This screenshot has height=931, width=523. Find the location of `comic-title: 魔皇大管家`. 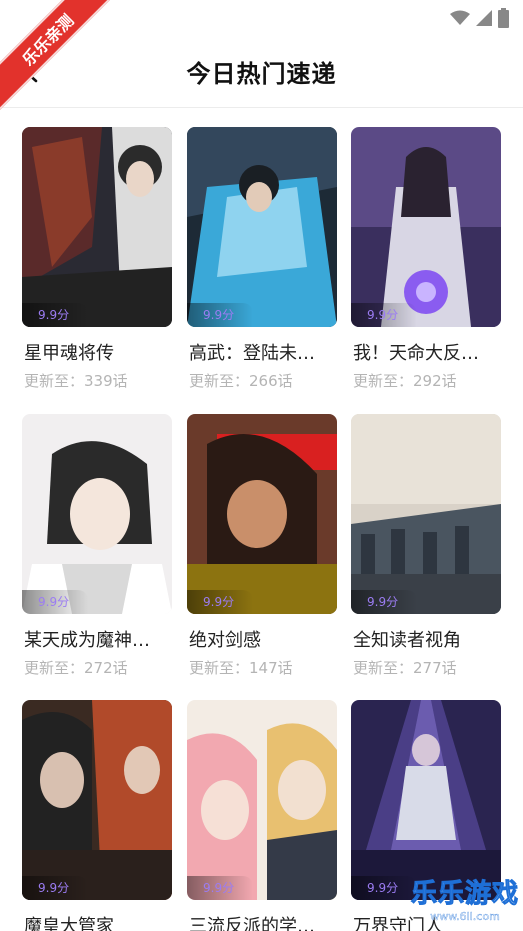

comic-title: 魔皇大管家 is located at coordinates (69, 923).